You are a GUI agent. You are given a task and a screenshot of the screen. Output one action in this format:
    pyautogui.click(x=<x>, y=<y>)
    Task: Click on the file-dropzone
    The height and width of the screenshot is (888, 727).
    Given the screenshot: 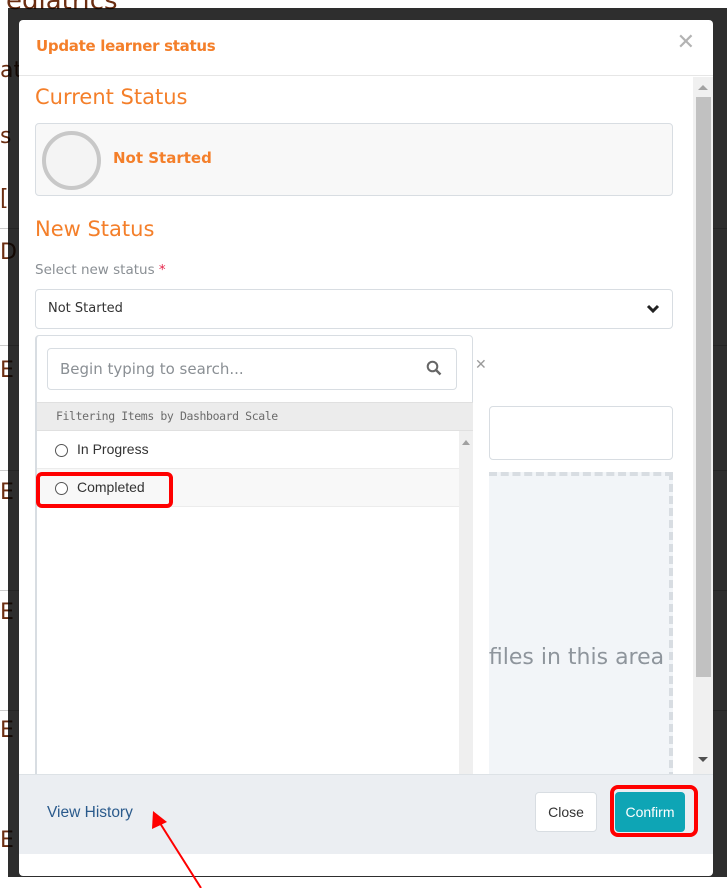 What is the action you would take?
    pyautogui.click(x=581, y=623)
    